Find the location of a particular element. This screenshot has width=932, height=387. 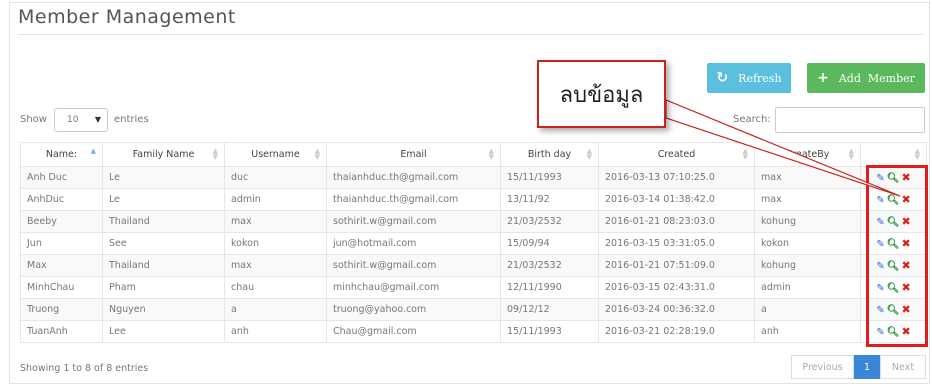

cell-username: chau is located at coordinates (275, 287).